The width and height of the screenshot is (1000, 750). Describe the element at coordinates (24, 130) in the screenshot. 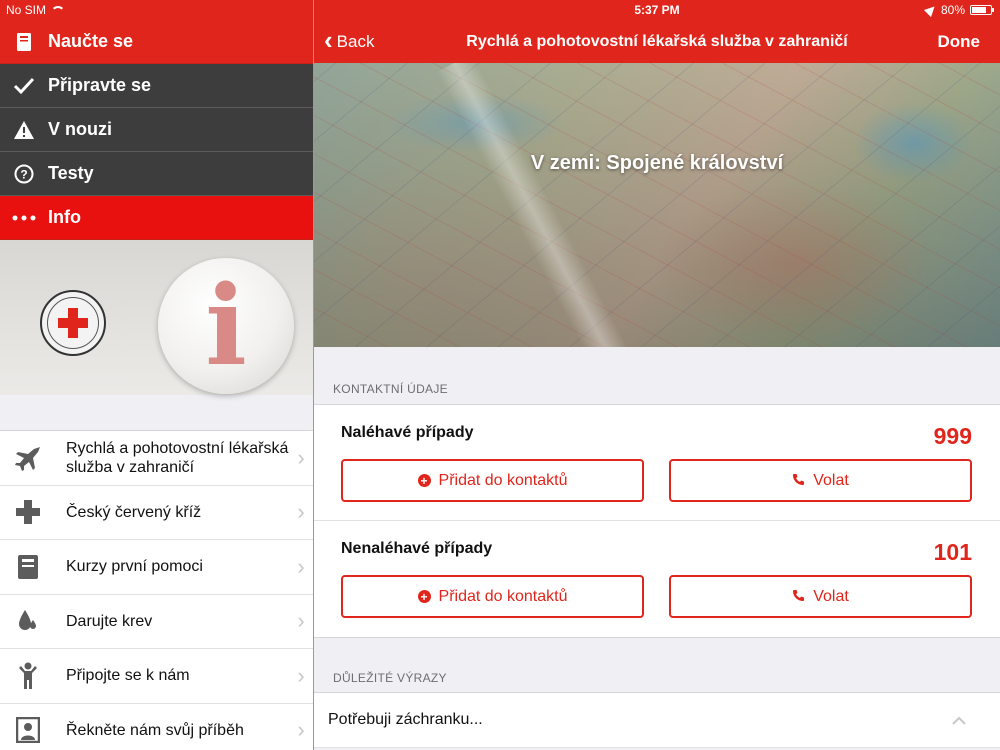

I see `warning-icon` at that location.